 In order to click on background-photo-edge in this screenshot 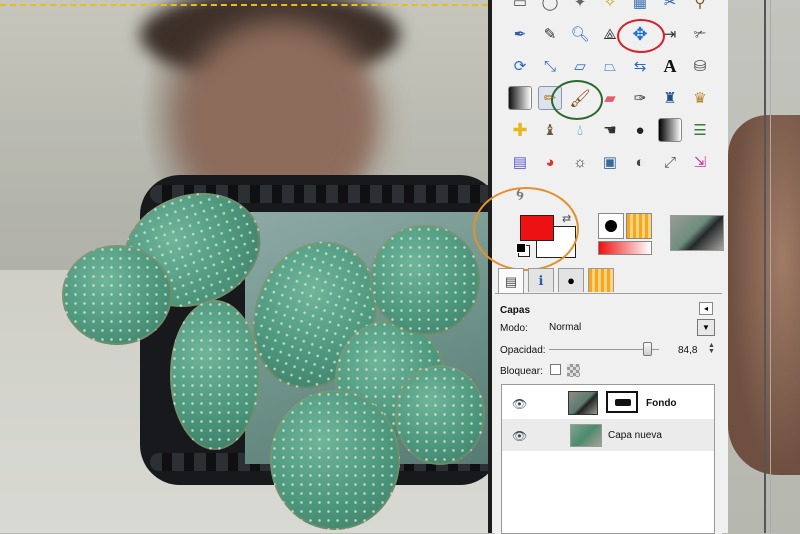, I will do `click(764, 266)`.